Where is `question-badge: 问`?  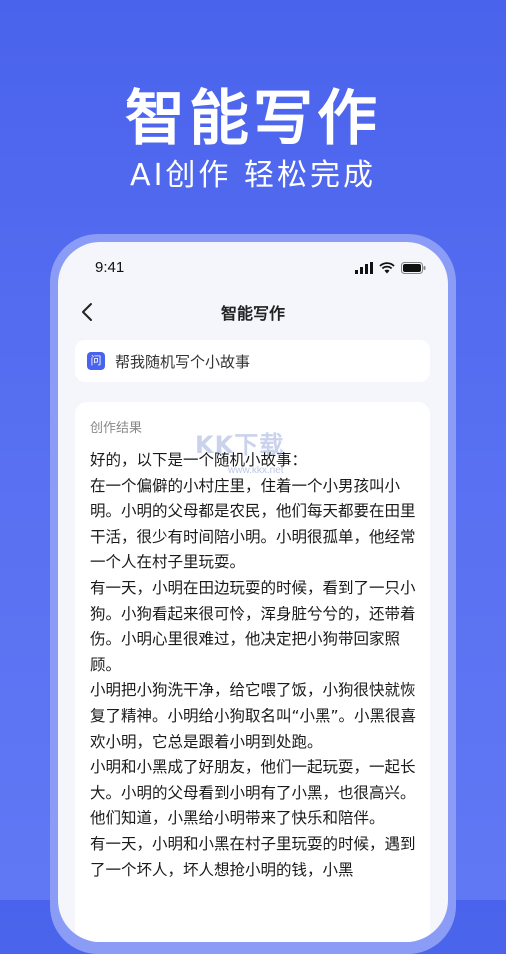
question-badge: 问 is located at coordinates (96, 361).